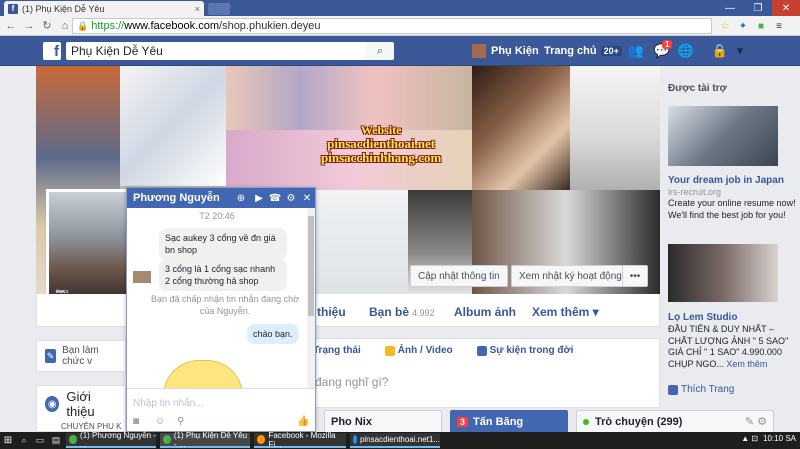  I want to click on profile-picture: 📷, so click(90, 248).